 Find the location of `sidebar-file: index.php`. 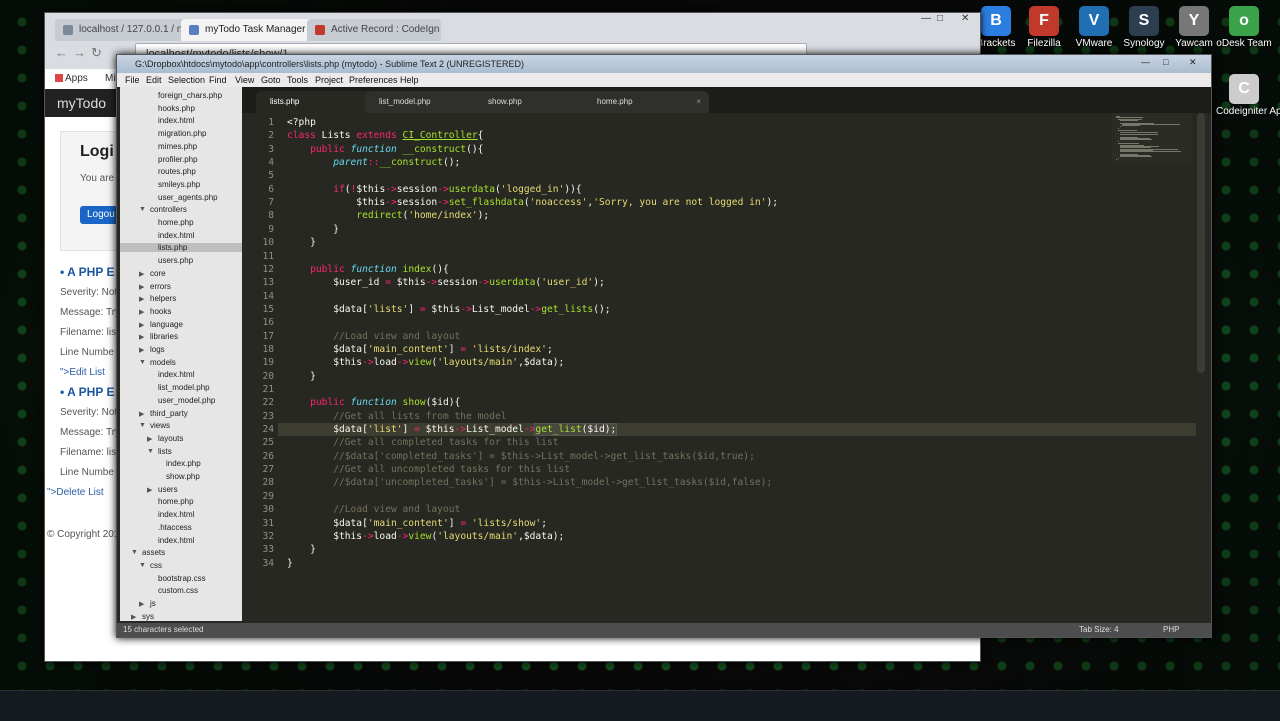

sidebar-file: index.php is located at coordinates (183, 463).